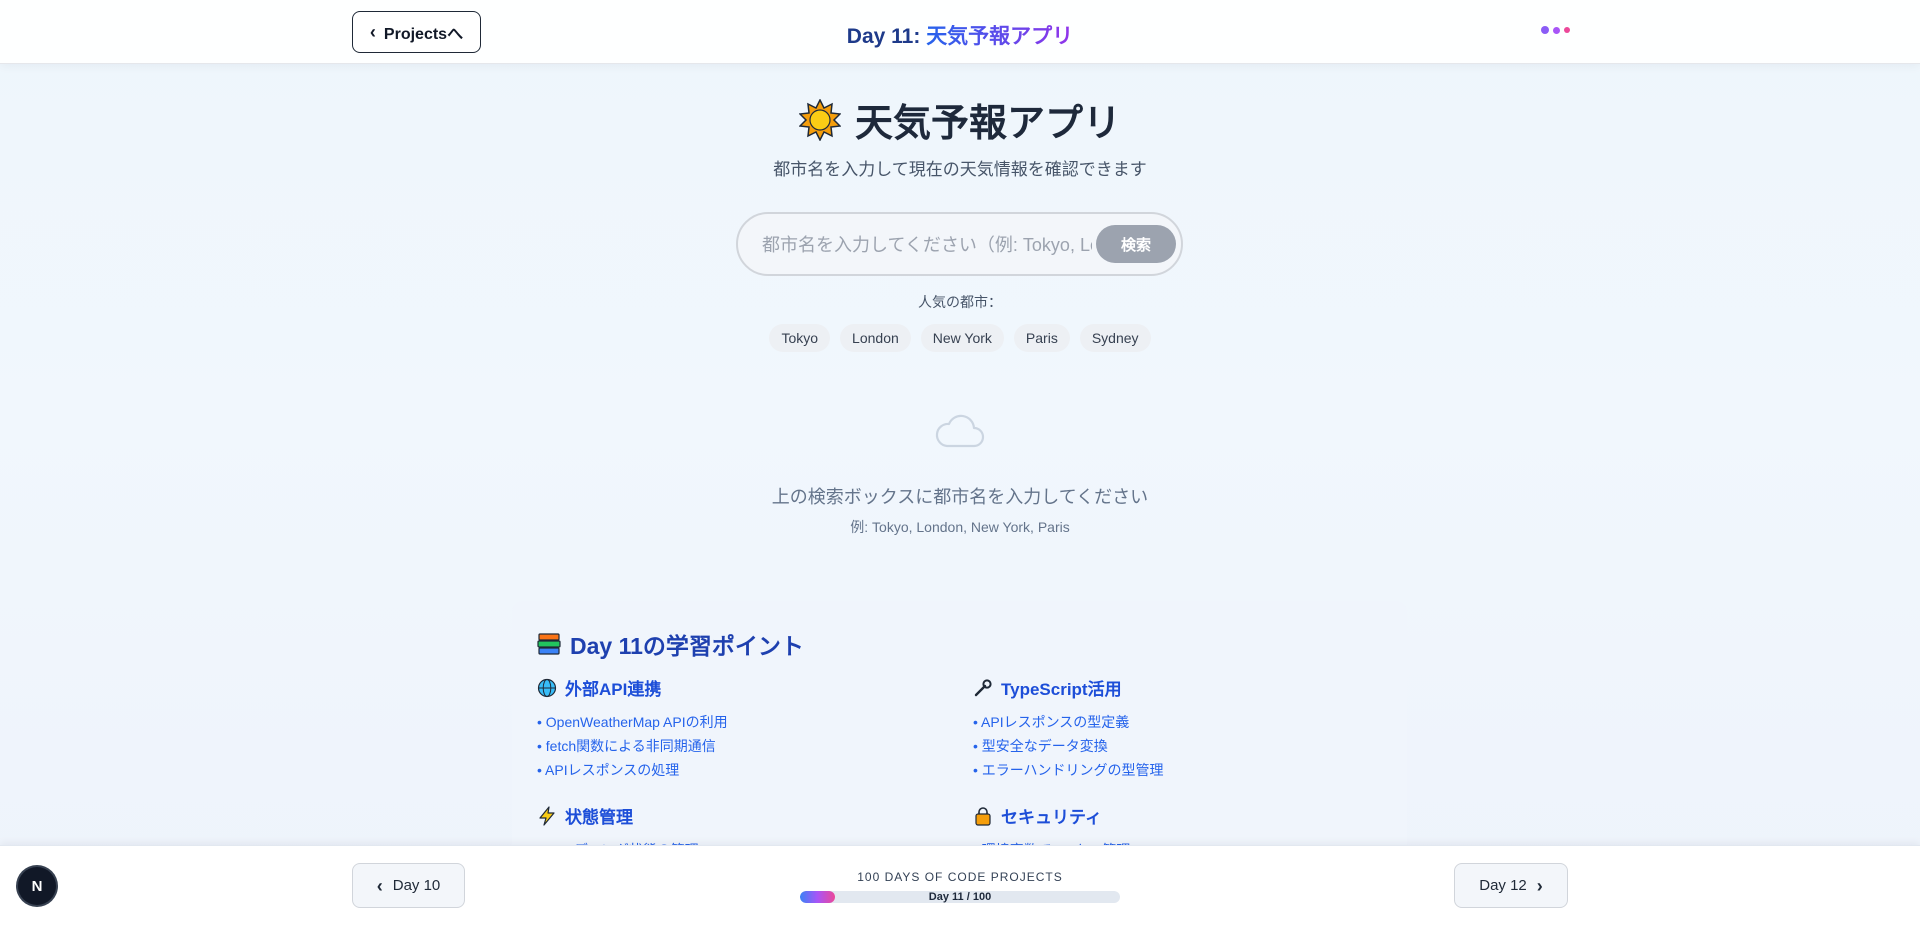 This screenshot has height=925, width=1920. I want to click on app-title: 天気予報アプリ, so click(987, 124).